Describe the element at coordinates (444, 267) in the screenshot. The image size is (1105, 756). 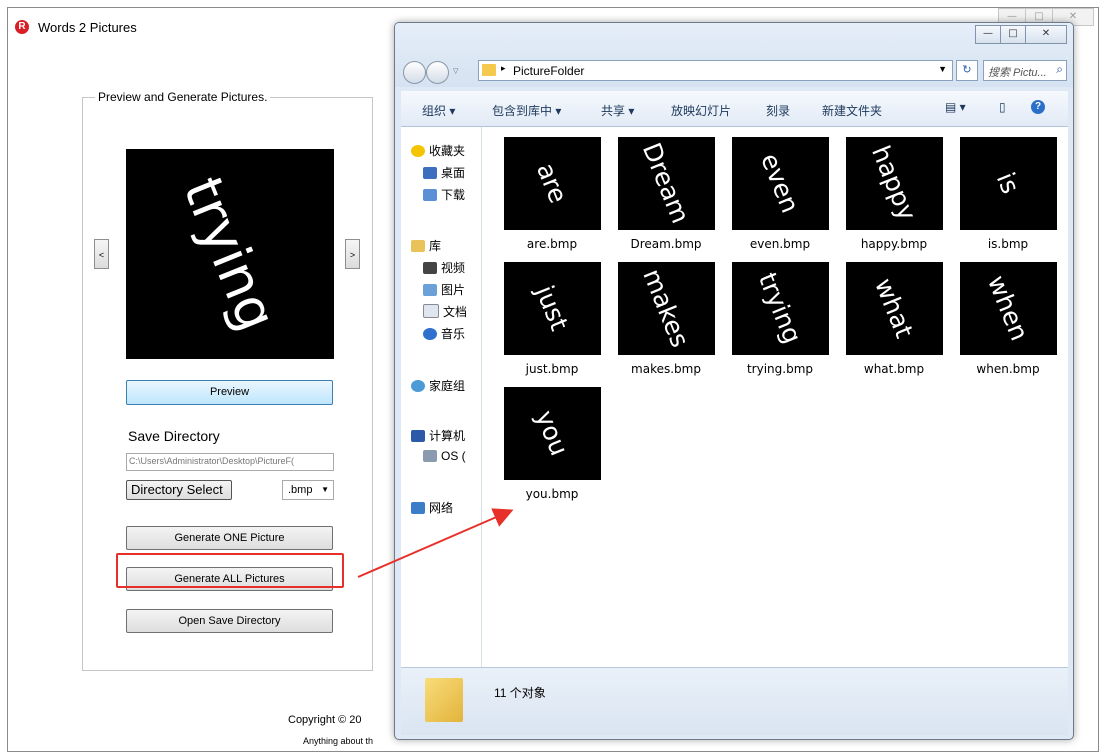
I see `nav-videos: 视频` at that location.